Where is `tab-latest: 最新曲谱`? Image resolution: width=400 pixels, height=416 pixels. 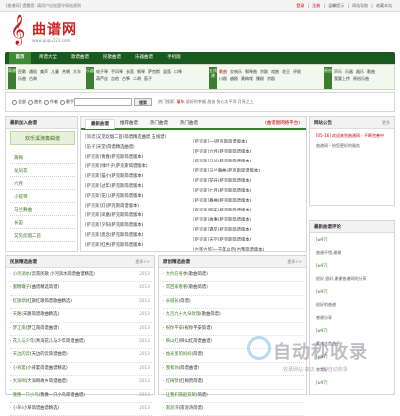 tab-latest: 最新曲谱 is located at coordinates (100, 124).